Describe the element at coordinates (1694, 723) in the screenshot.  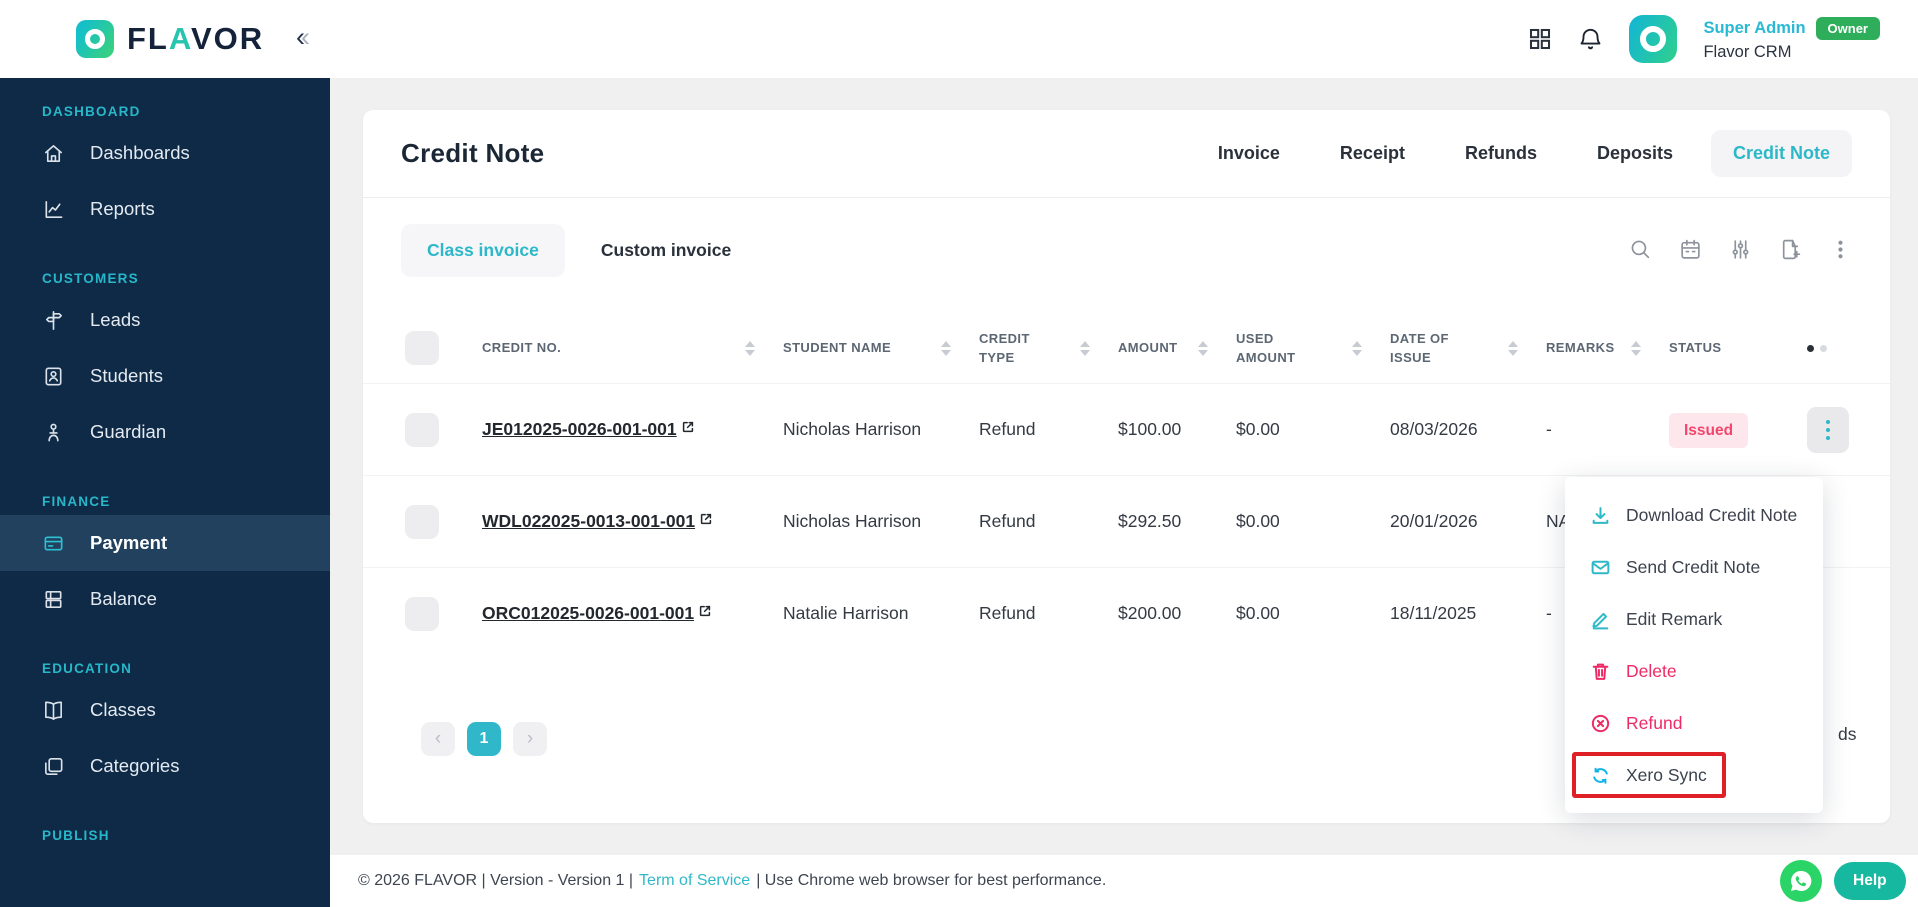
I see `menu-item-refund: Refund` at that location.